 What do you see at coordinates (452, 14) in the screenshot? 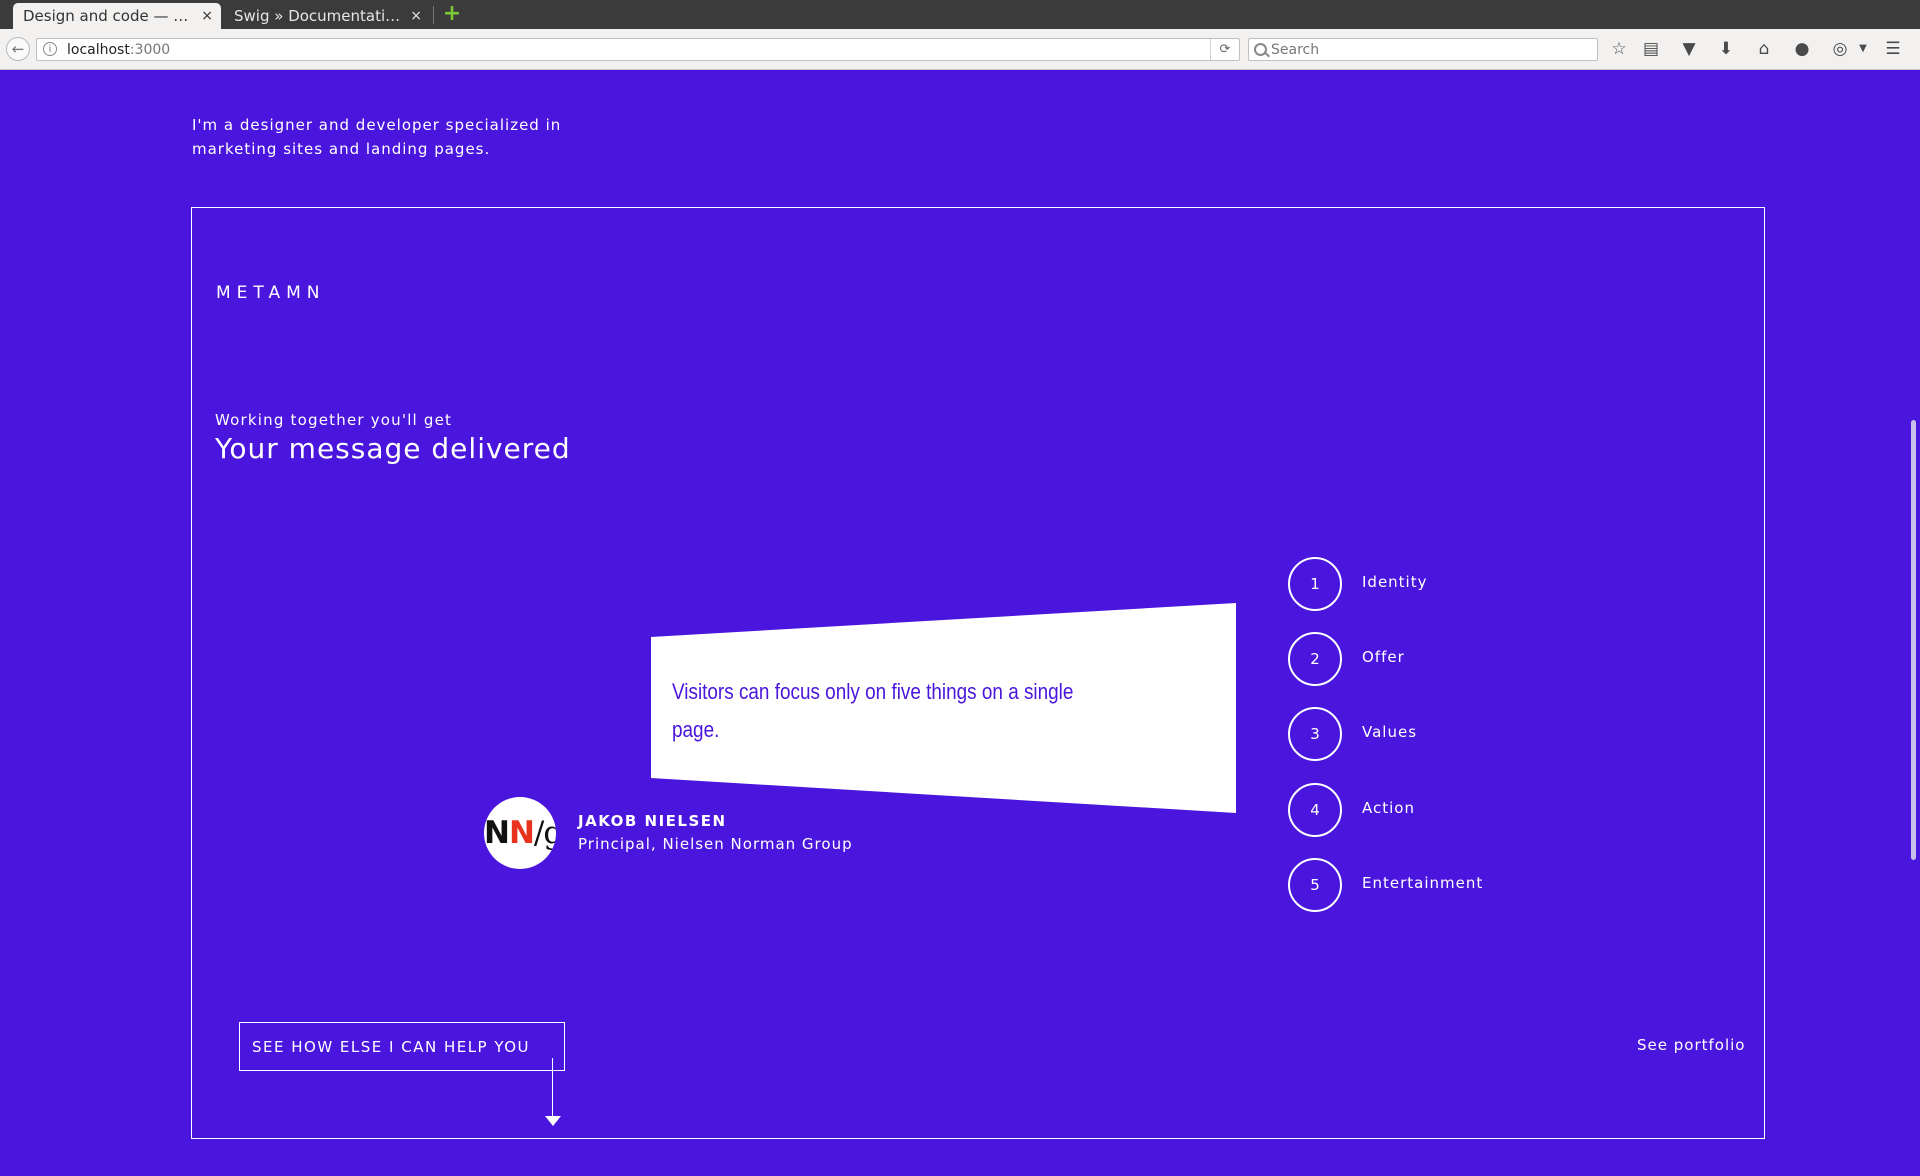
I see `new-tab-button: +` at bounding box center [452, 14].